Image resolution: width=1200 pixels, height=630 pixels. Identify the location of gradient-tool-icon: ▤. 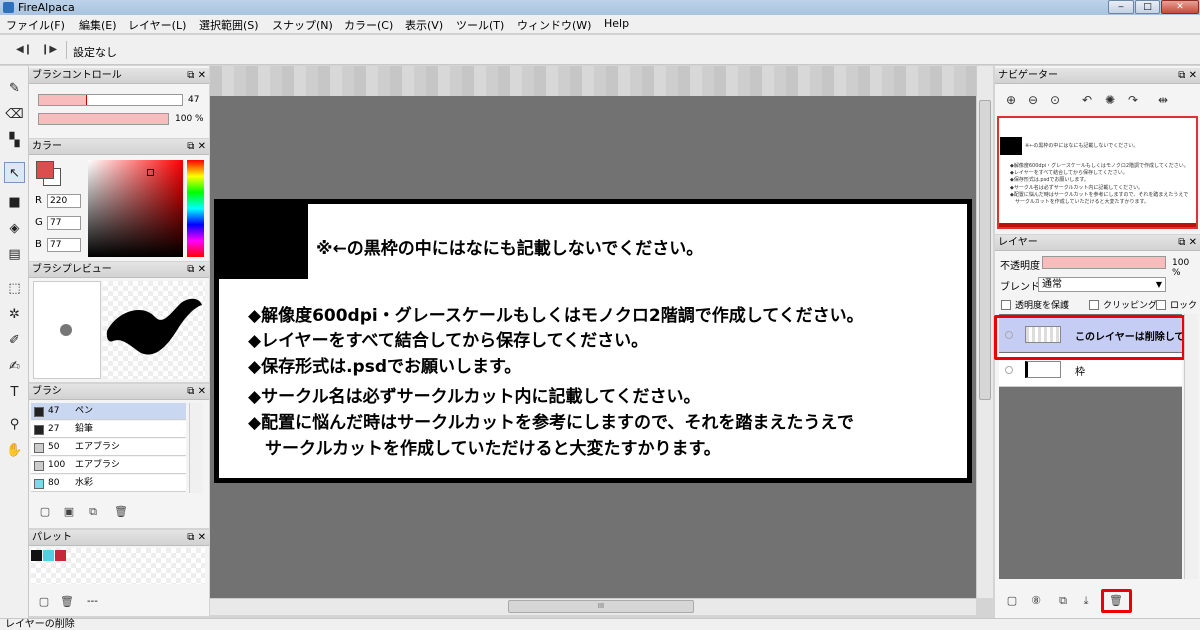
(14, 254).